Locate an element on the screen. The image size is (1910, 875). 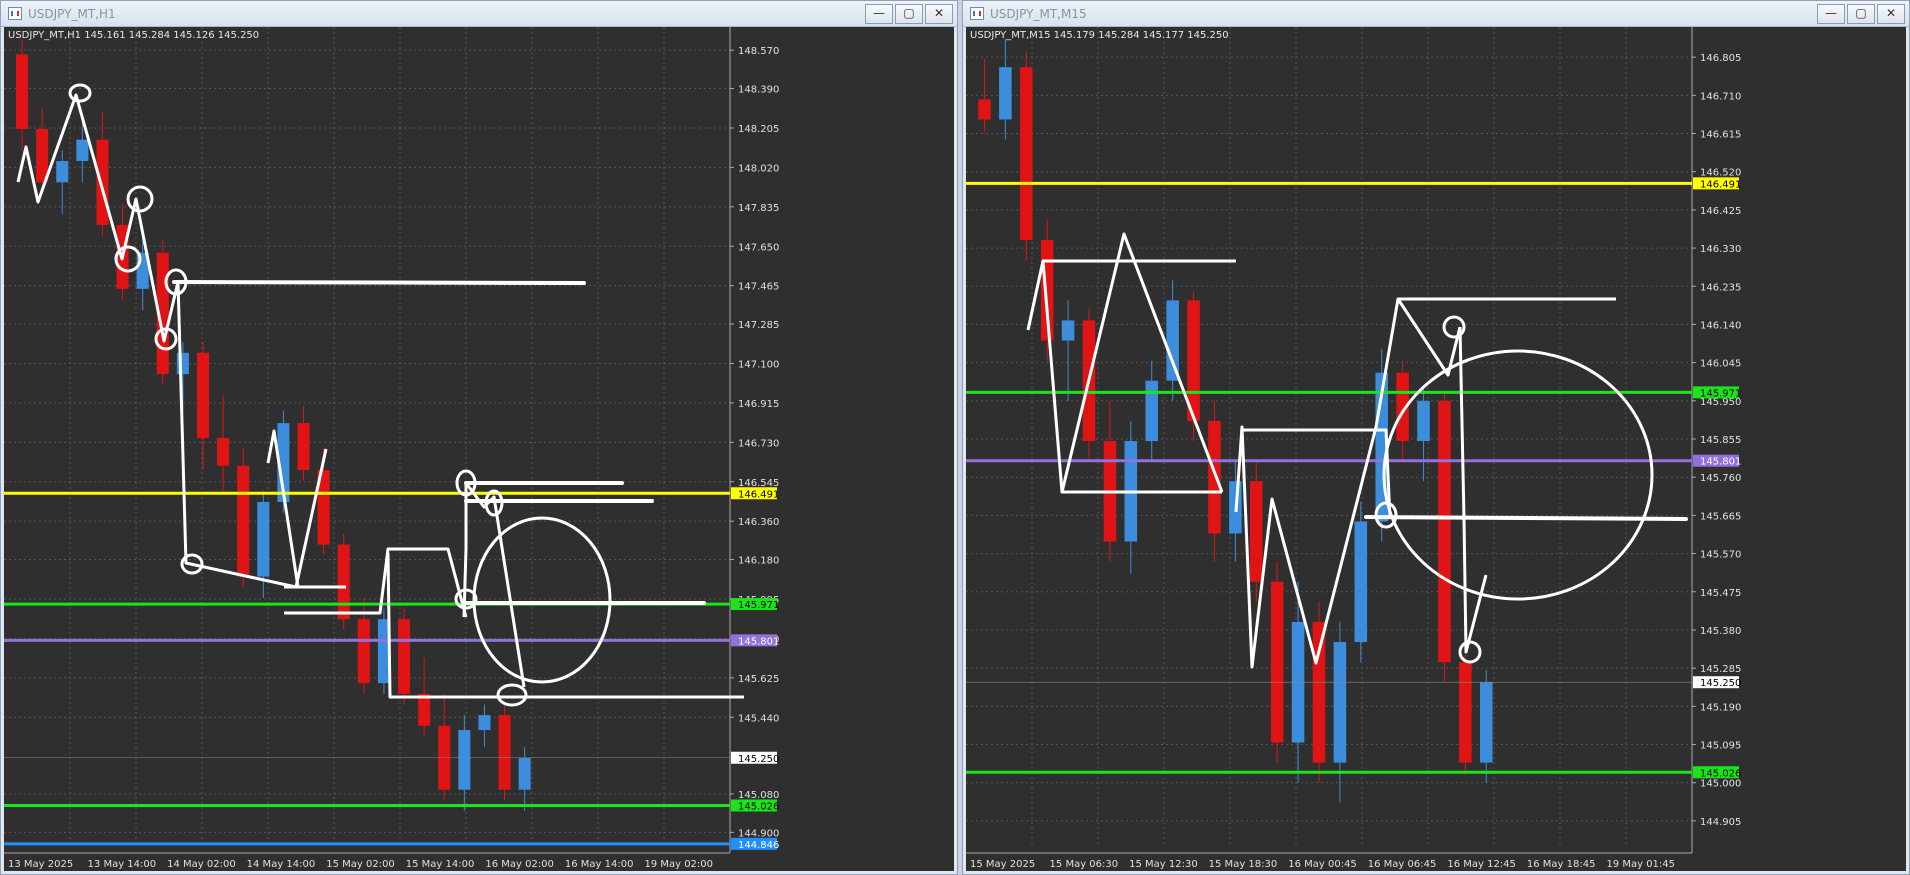
window-titlebar: USDJPY_MT,H1 — ▢ ✕ is located at coordinates (479, 14).